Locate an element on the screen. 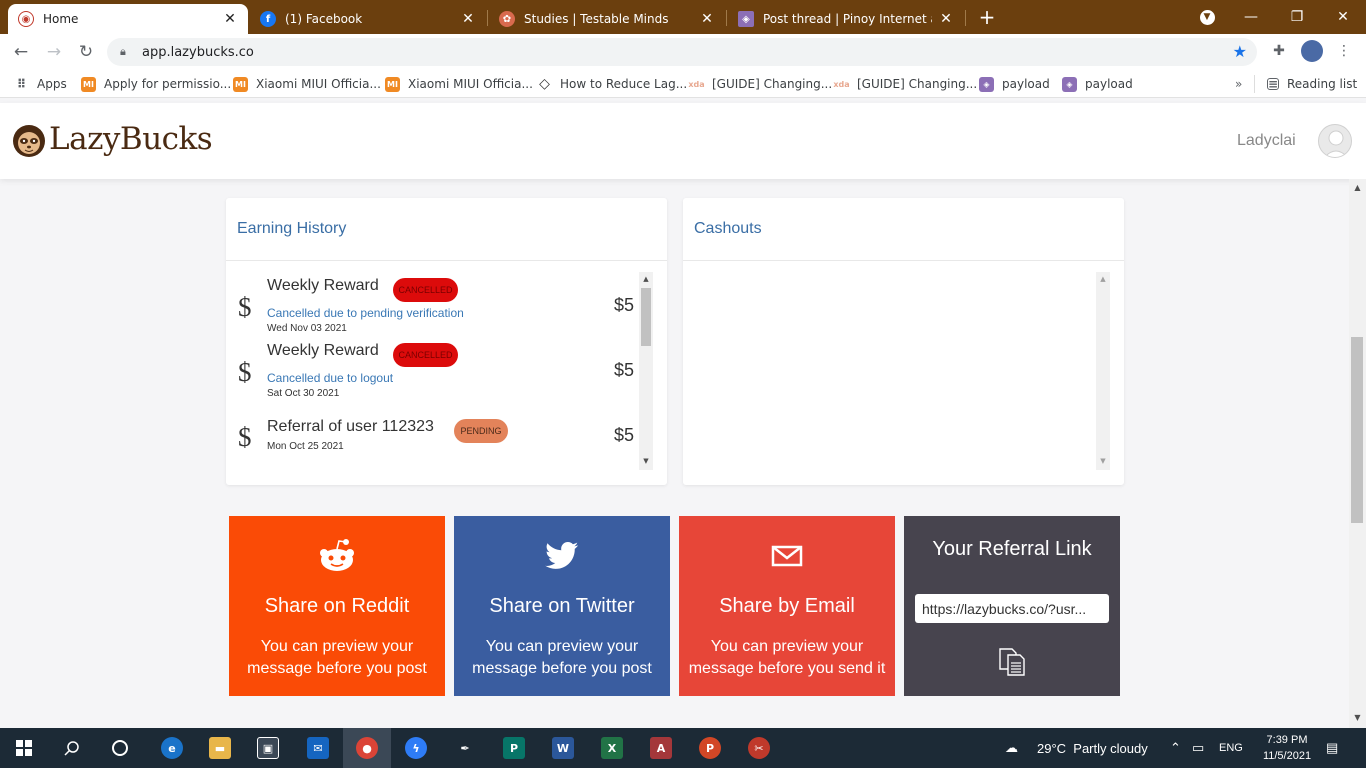  reload-icon: ↻ is located at coordinates (86, 52).